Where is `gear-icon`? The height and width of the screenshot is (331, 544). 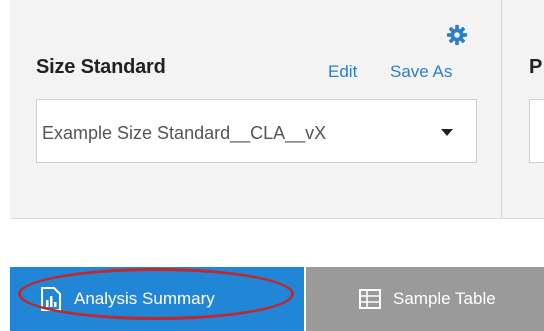
gear-icon is located at coordinates (457, 35).